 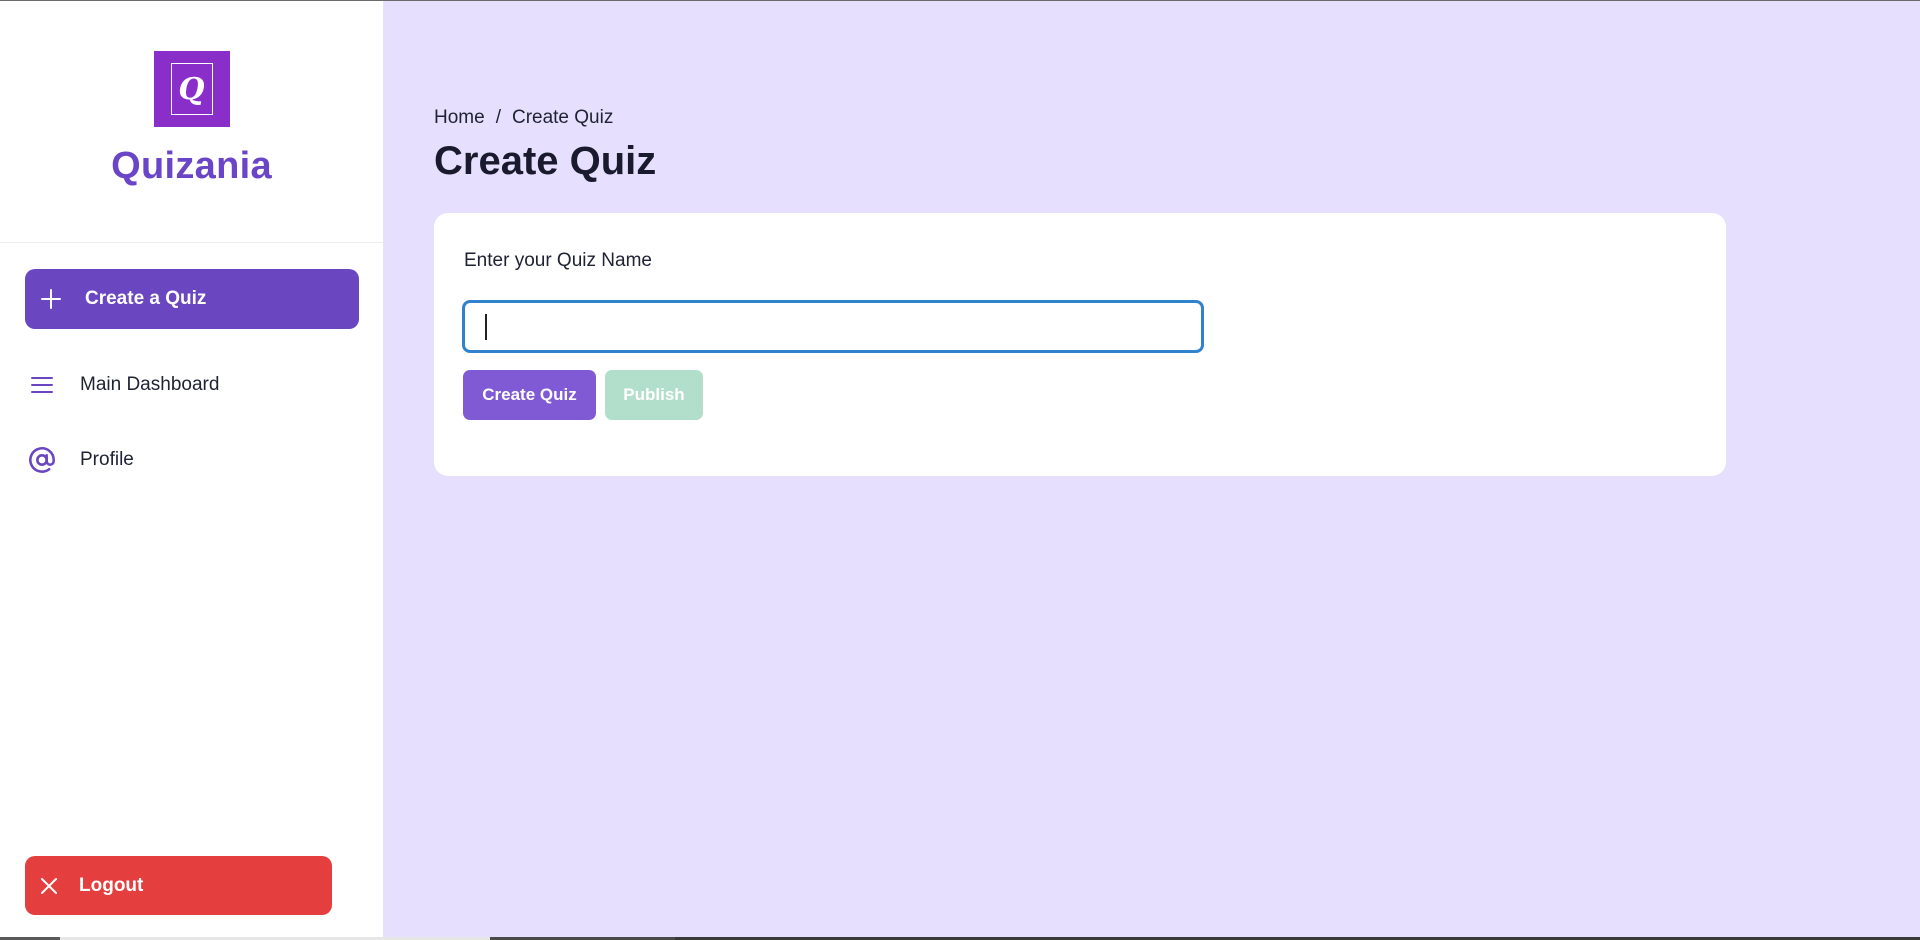 I want to click on breadcrumb: Home / Create Quiz, so click(x=523, y=118).